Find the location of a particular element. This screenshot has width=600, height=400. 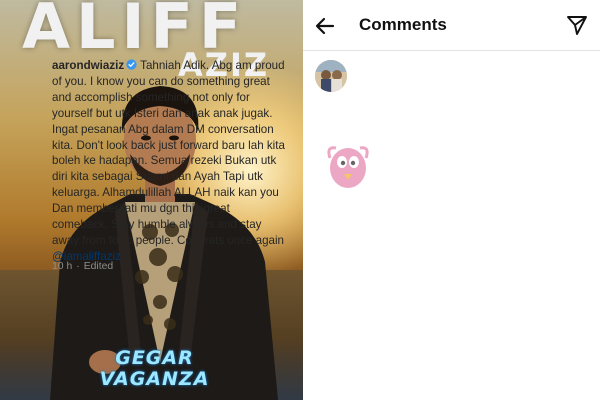

paper-plane-icon is located at coordinates (577, 25).